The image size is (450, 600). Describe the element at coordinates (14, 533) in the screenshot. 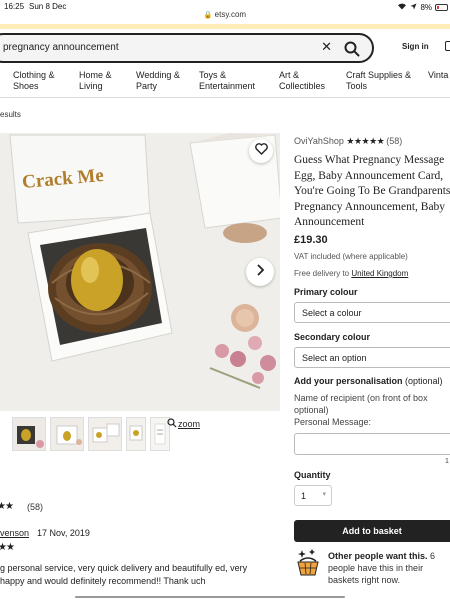

I see `reviewer-name: venson` at that location.